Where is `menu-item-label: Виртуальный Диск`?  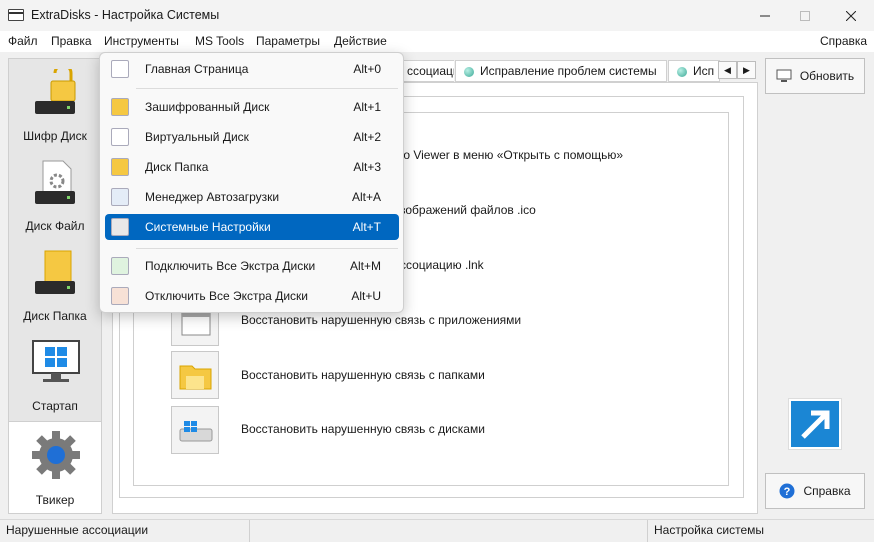
menu-item-label: Виртуальный Диск is located at coordinates (197, 137).